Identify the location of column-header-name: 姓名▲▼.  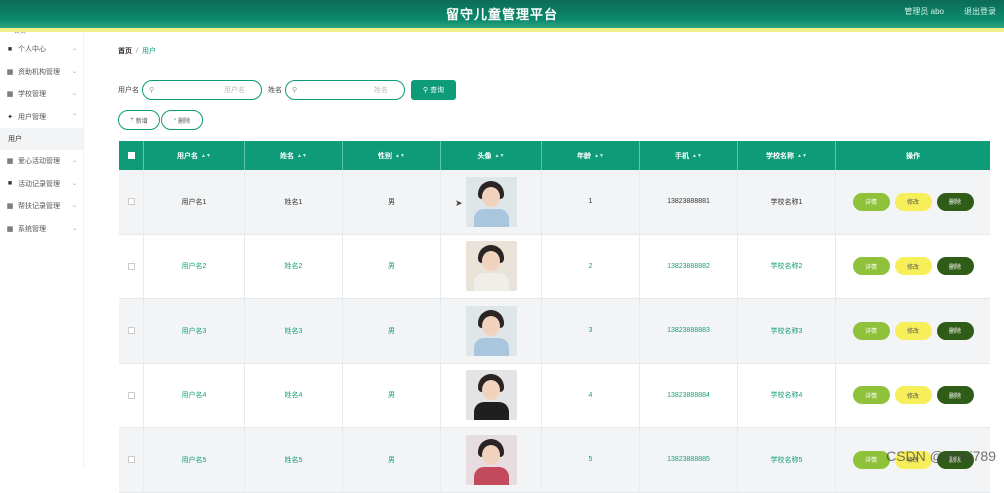
(294, 155).